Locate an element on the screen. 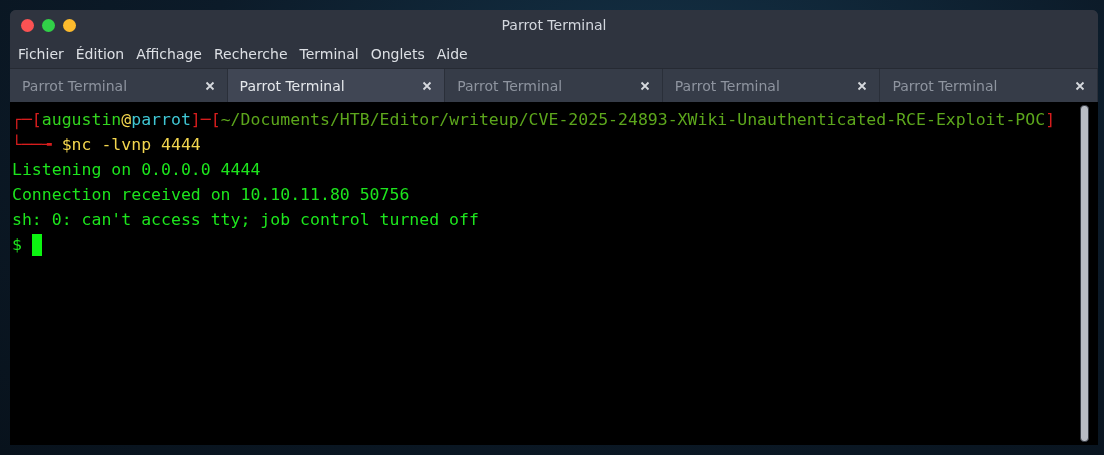 Image resolution: width=1104 pixels, height=455 pixels. menu-item: Affichage is located at coordinates (169, 54).